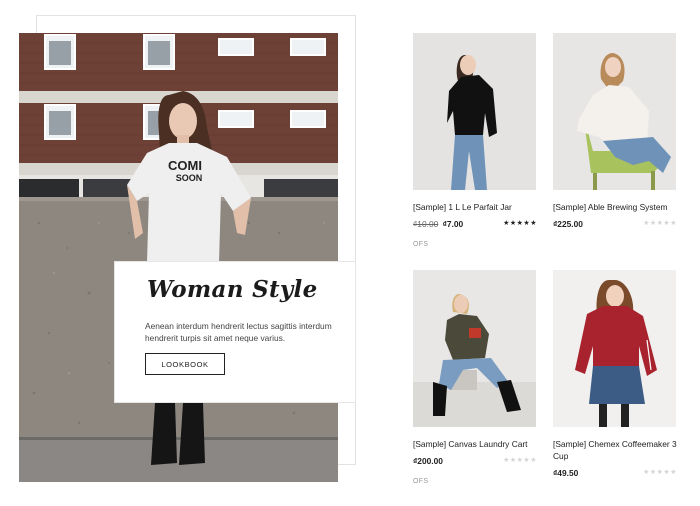  What do you see at coordinates (475, 462) in the screenshot?
I see `product-price-row: ₫200.00 ★★★★★` at bounding box center [475, 462].